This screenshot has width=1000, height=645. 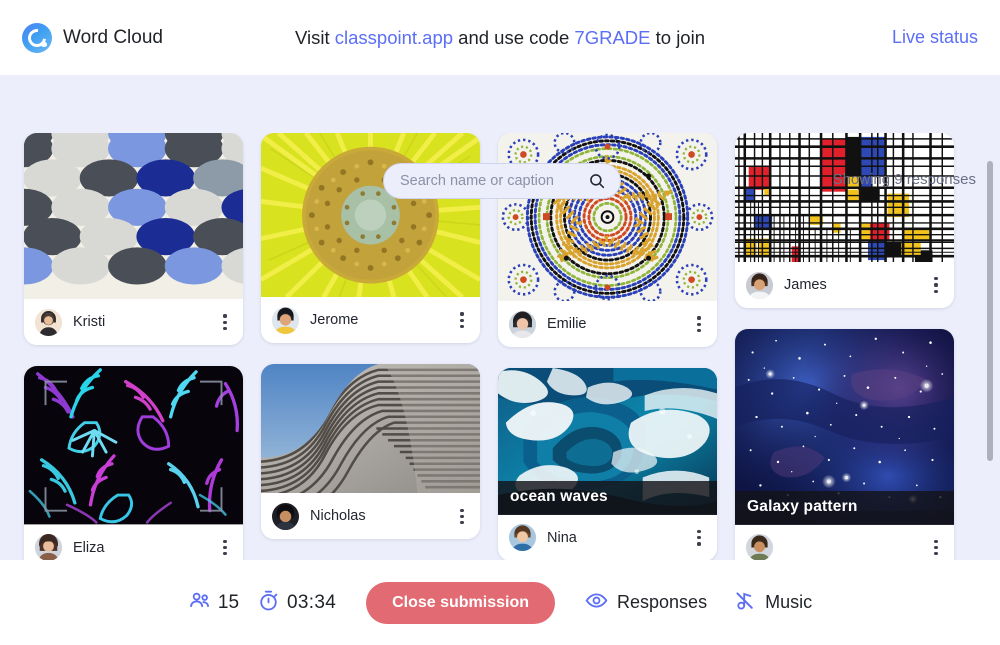 I want to click on wavy-concrete-architecture-image, so click(x=370, y=429).